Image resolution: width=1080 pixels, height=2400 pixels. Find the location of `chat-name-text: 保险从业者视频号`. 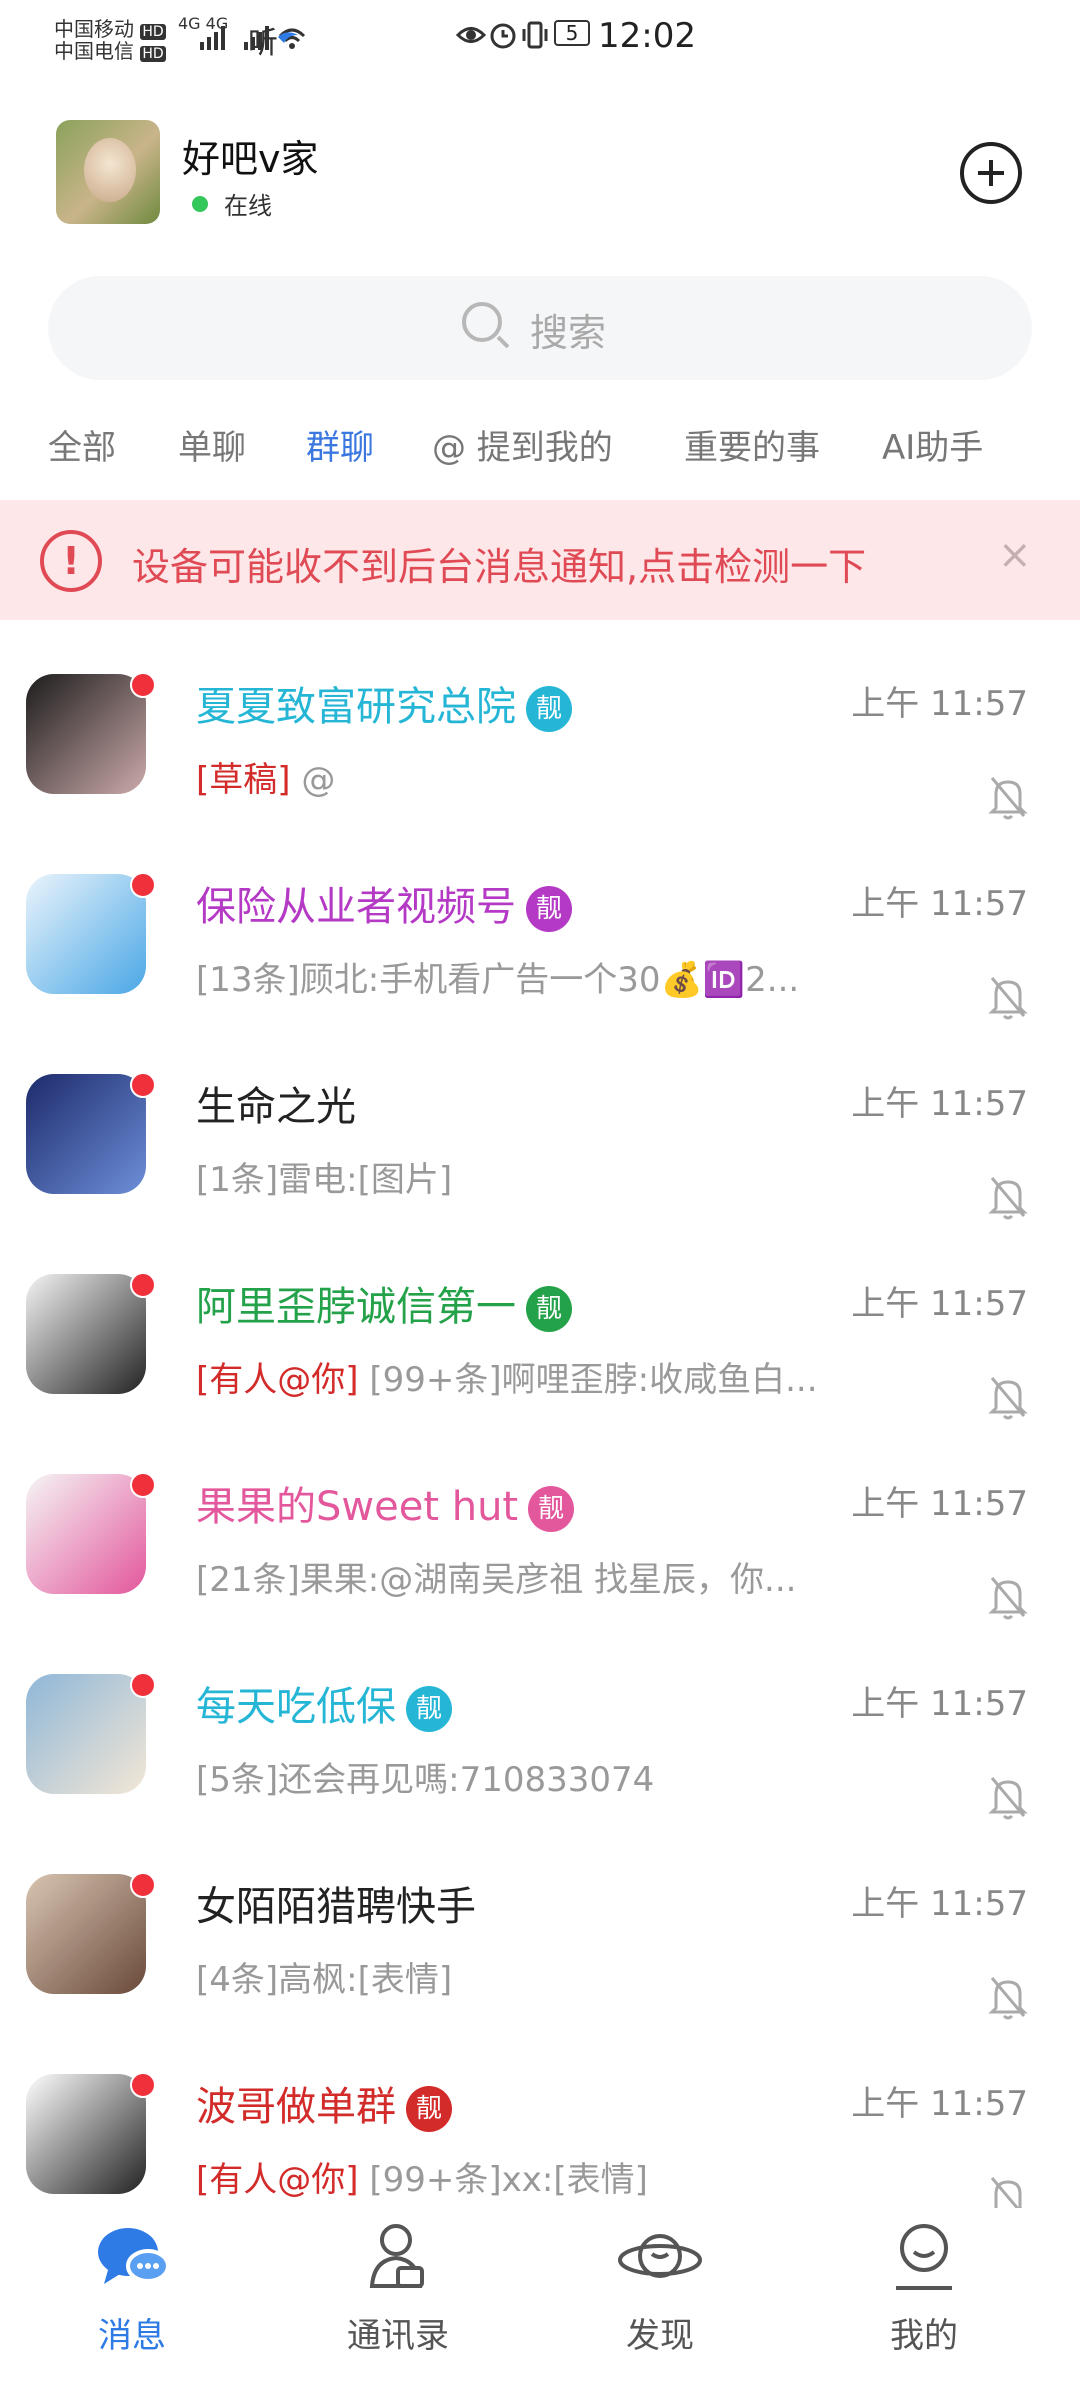

chat-name-text: 保险从业者视频号 is located at coordinates (356, 907).